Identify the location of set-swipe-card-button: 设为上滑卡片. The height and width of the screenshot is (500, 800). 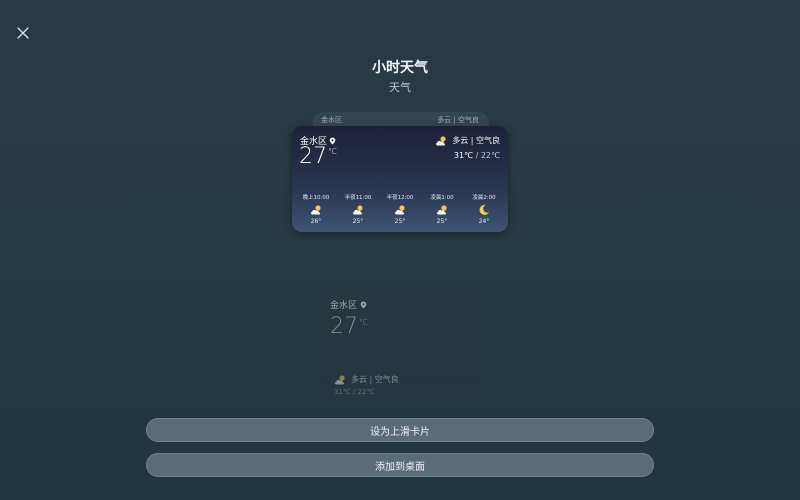
(400, 430).